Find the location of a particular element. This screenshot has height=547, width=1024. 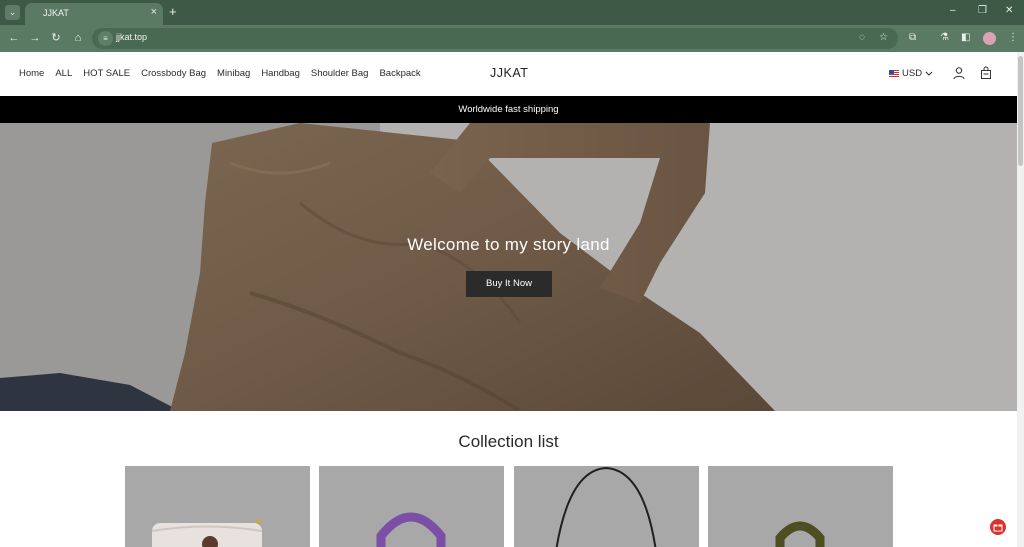

eye-off-icon: ◌ is located at coordinates (862, 38).